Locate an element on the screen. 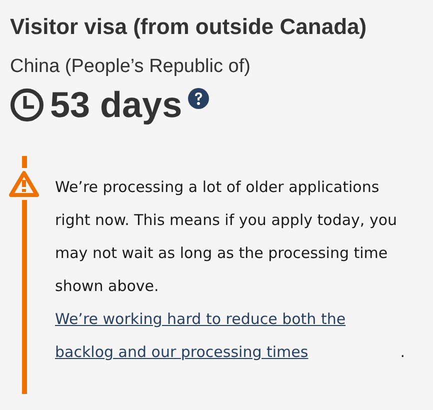 Image resolution: width=433 pixels, height=410 pixels. sentence-period: . is located at coordinates (402, 352).